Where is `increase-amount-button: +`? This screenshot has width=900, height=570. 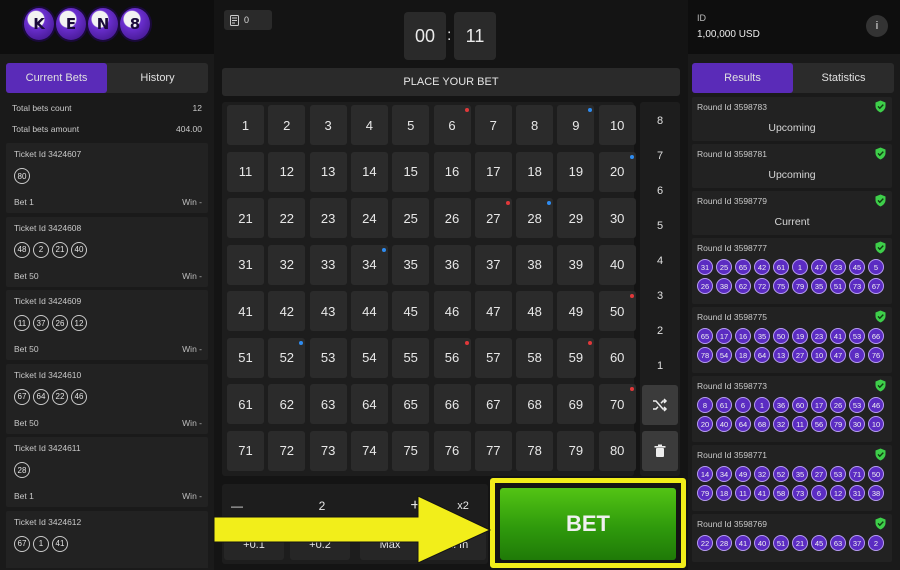
increase-amount-button: + is located at coordinates (415, 506).